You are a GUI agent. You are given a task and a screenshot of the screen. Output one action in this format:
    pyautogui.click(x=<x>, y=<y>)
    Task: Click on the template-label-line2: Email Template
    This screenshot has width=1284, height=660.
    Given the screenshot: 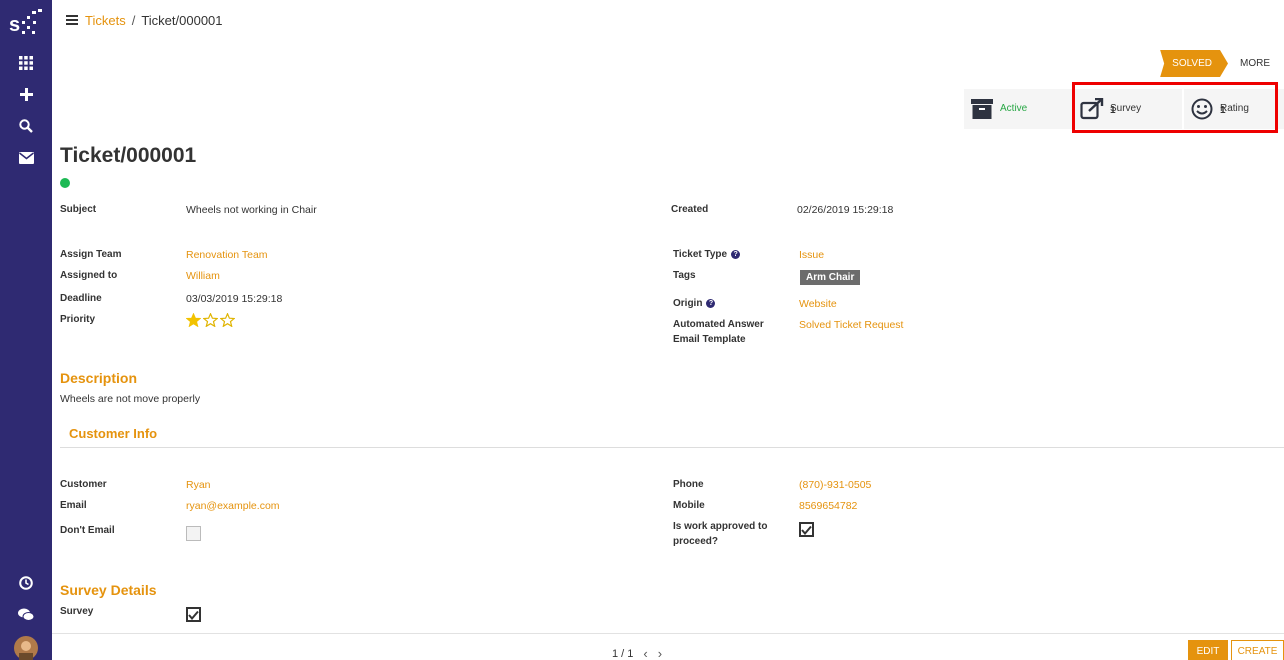 What is the action you would take?
    pyautogui.click(x=709, y=339)
    